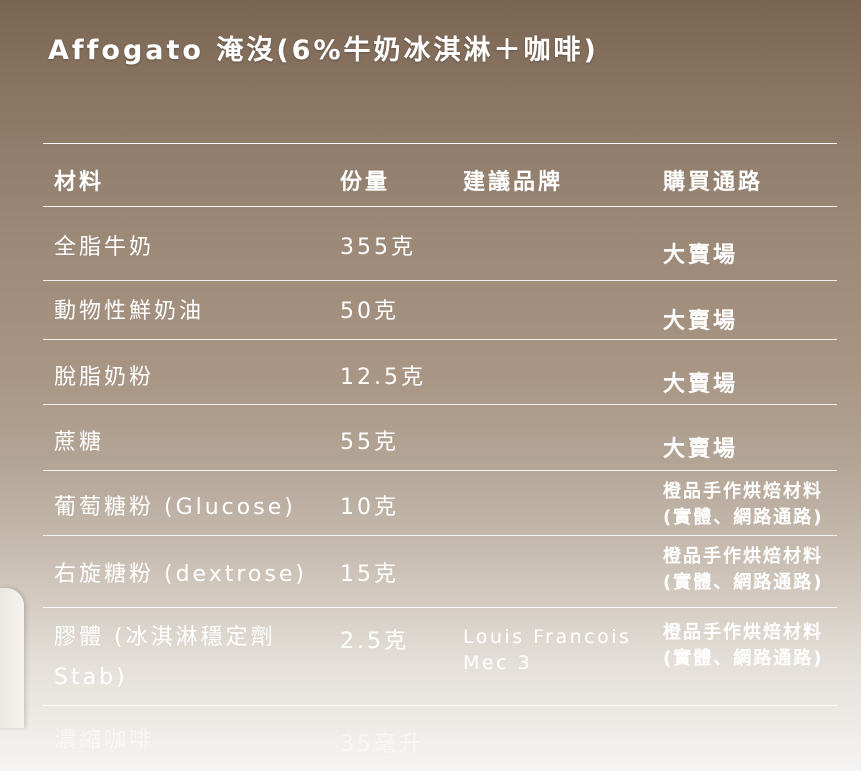 The image size is (861, 771). Describe the element at coordinates (79, 182) in the screenshot. I see `header-material: 材料` at that location.